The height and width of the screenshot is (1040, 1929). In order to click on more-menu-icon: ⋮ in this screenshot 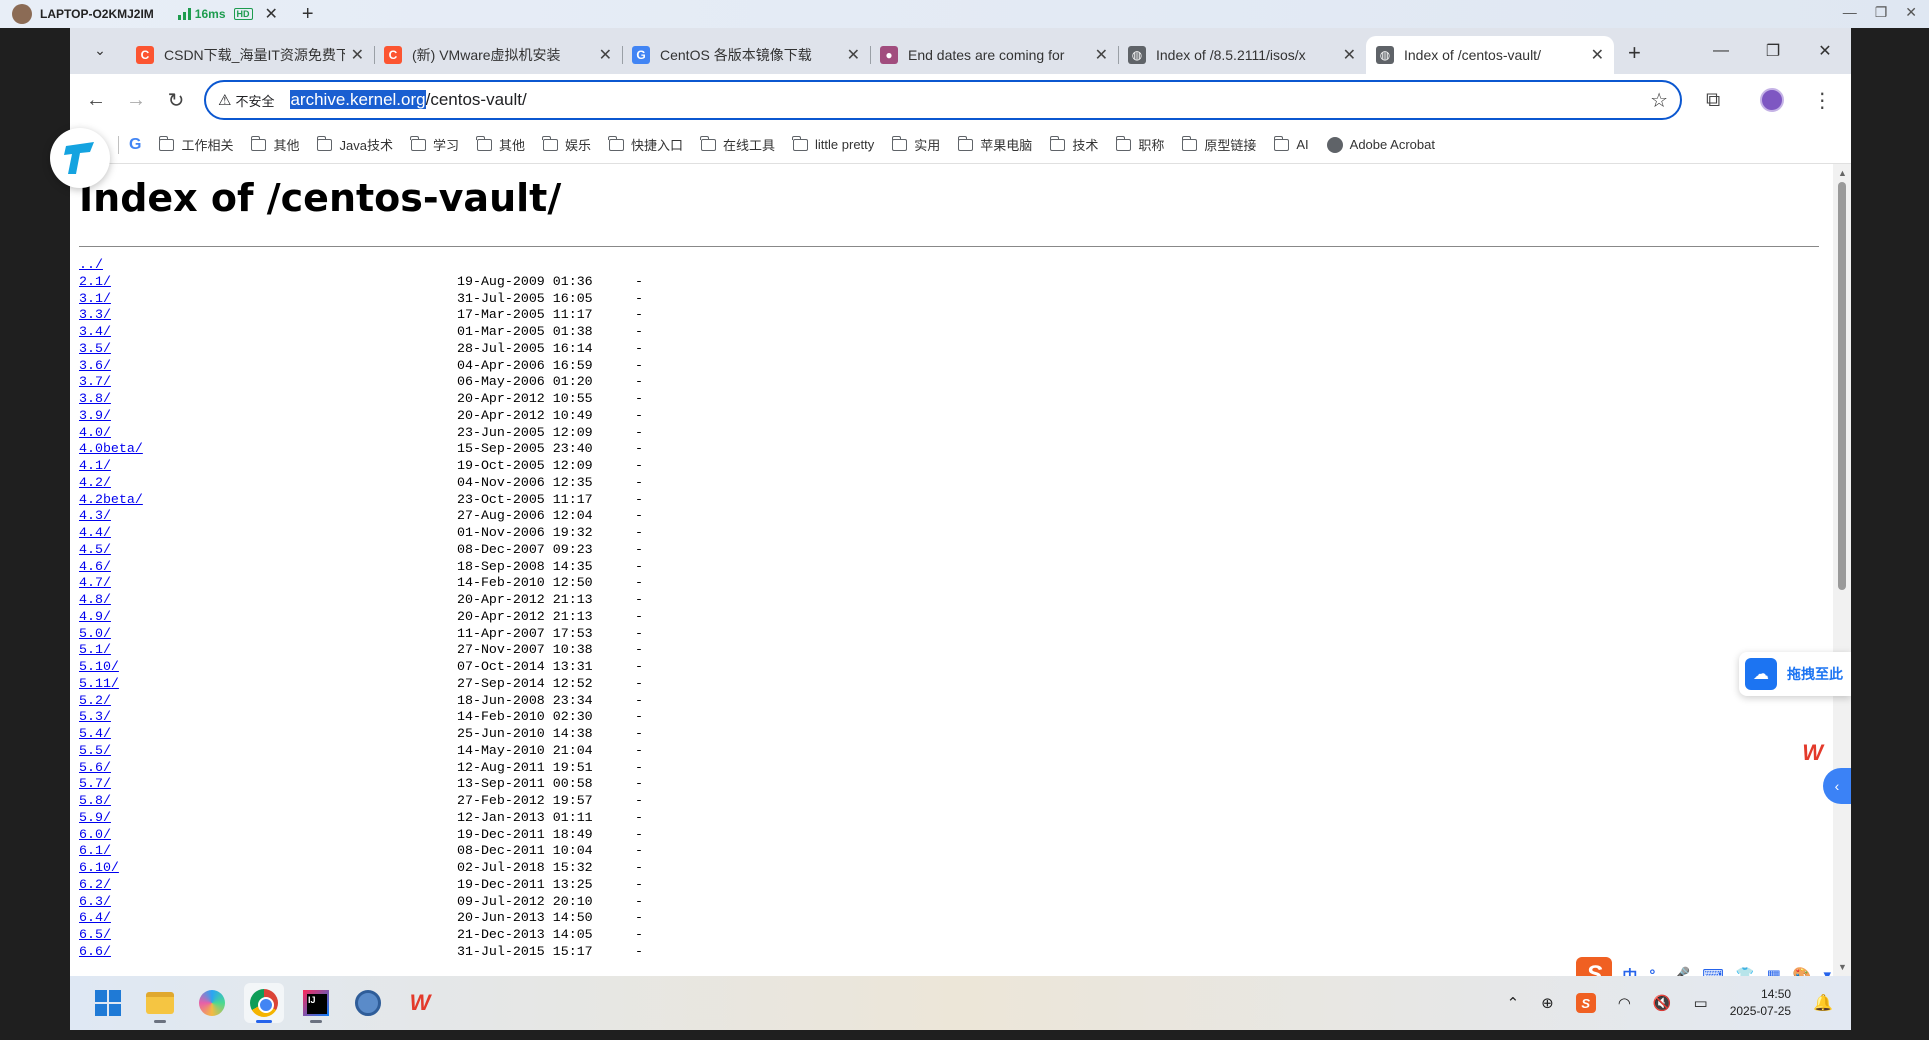, I will do `click(1822, 100)`.